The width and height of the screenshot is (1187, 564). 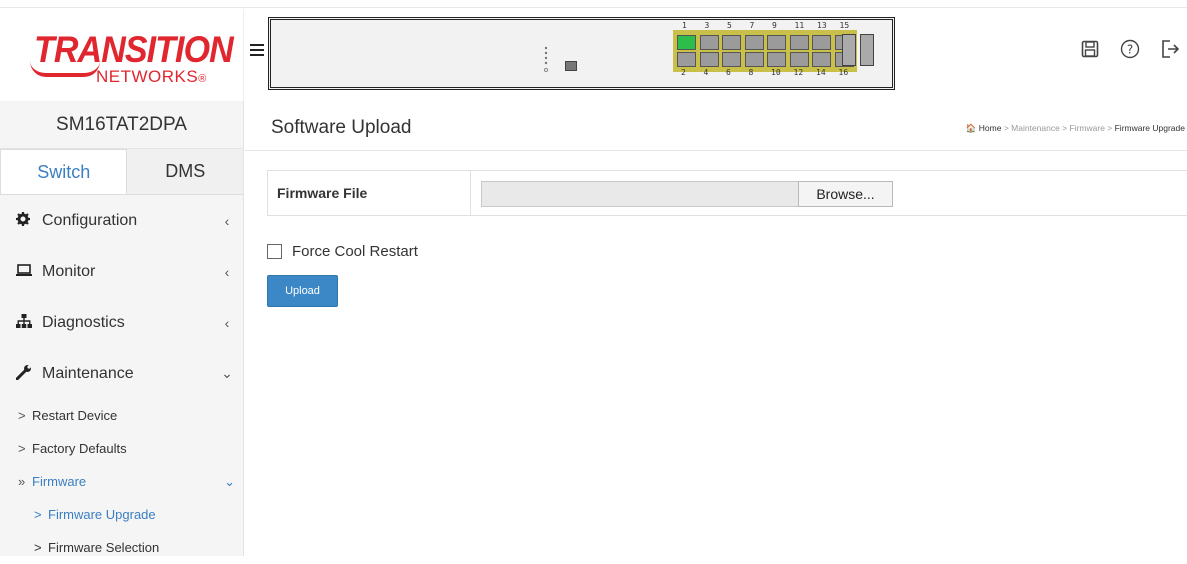 I want to click on sidebar-item-label: Diagnostics, so click(x=83, y=322).